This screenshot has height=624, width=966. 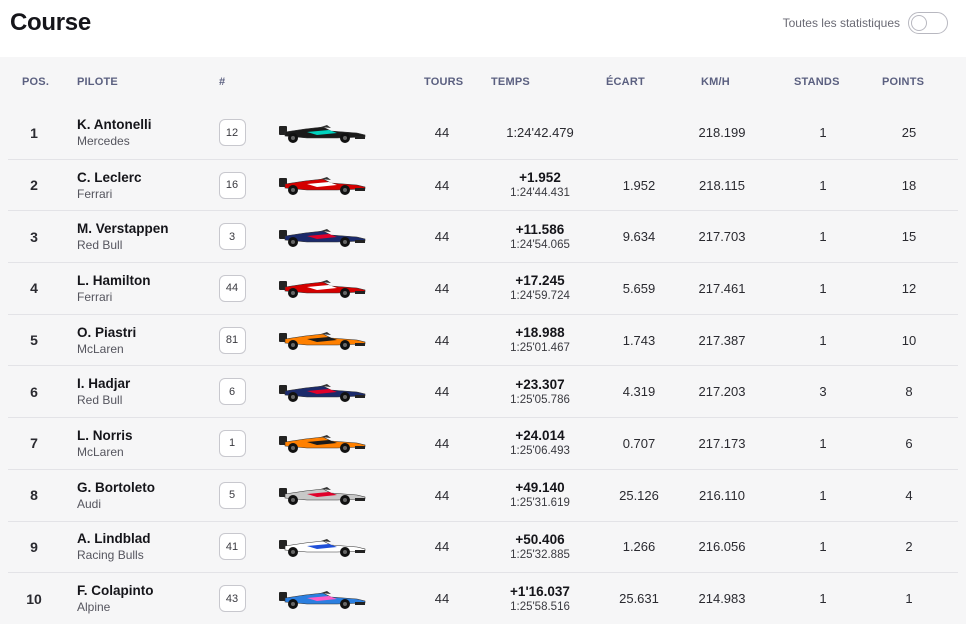 What do you see at coordinates (232, 495) in the screenshot?
I see `car-number-badge: 5` at bounding box center [232, 495].